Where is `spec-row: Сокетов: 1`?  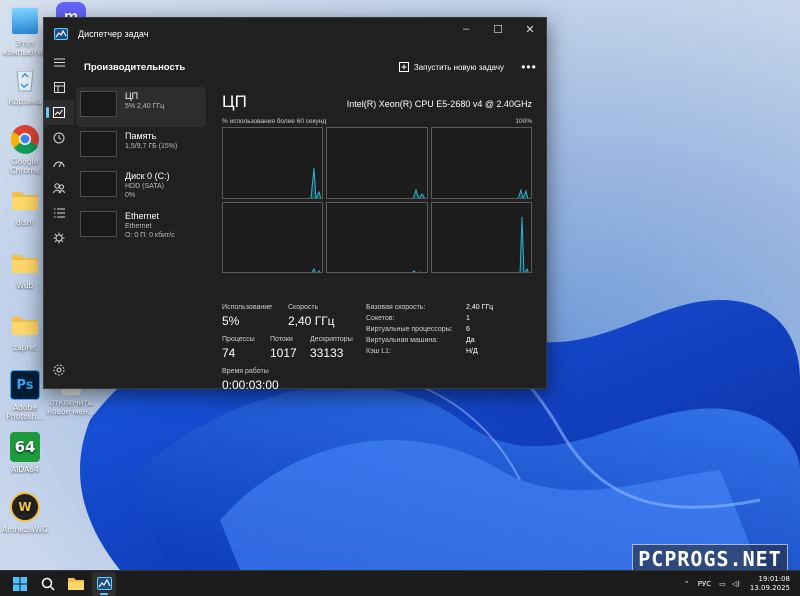 spec-row: Сокетов: 1 is located at coordinates (418, 318).